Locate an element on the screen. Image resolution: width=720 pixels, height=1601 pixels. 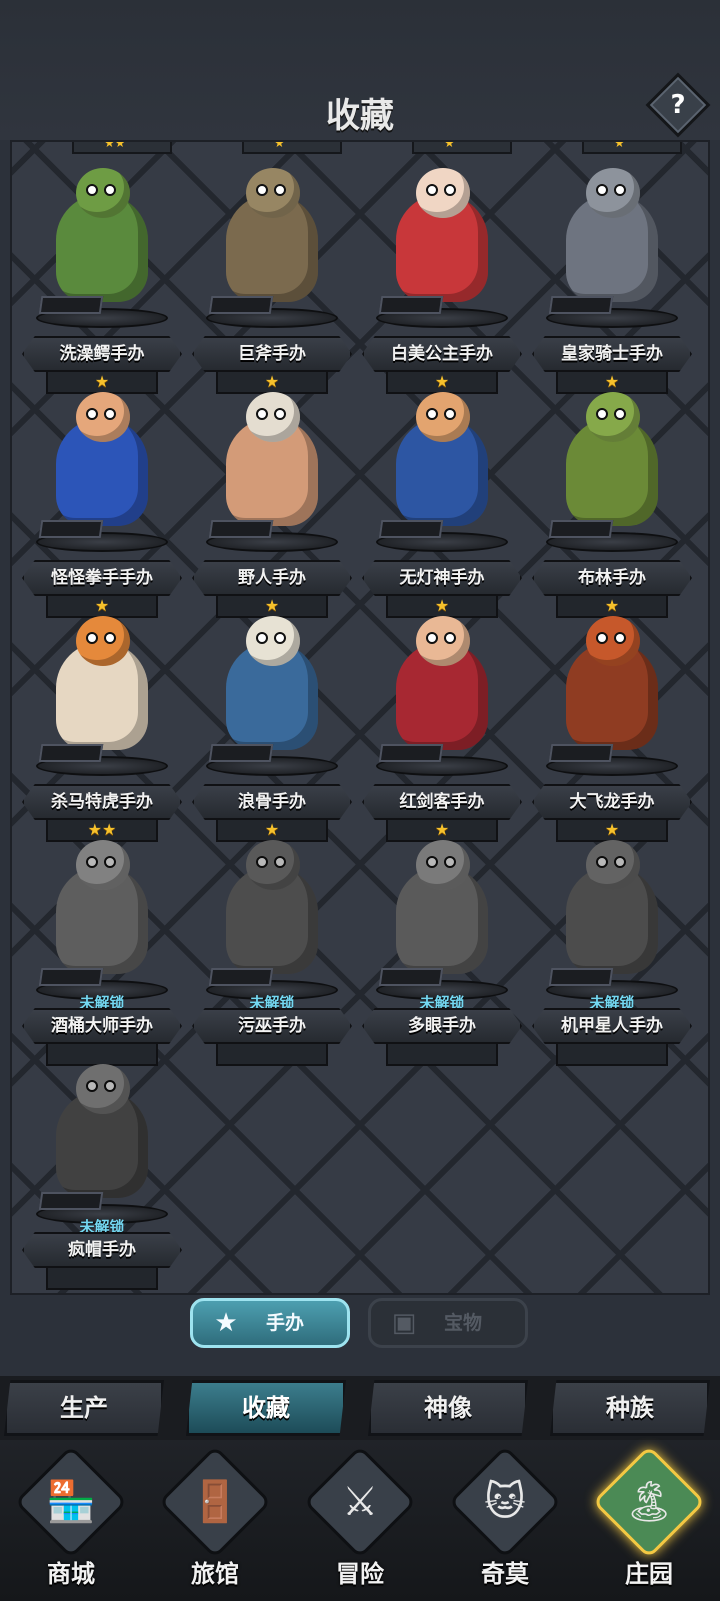
figure-name: 怪怪拳手手办 is located at coordinates (102, 578).